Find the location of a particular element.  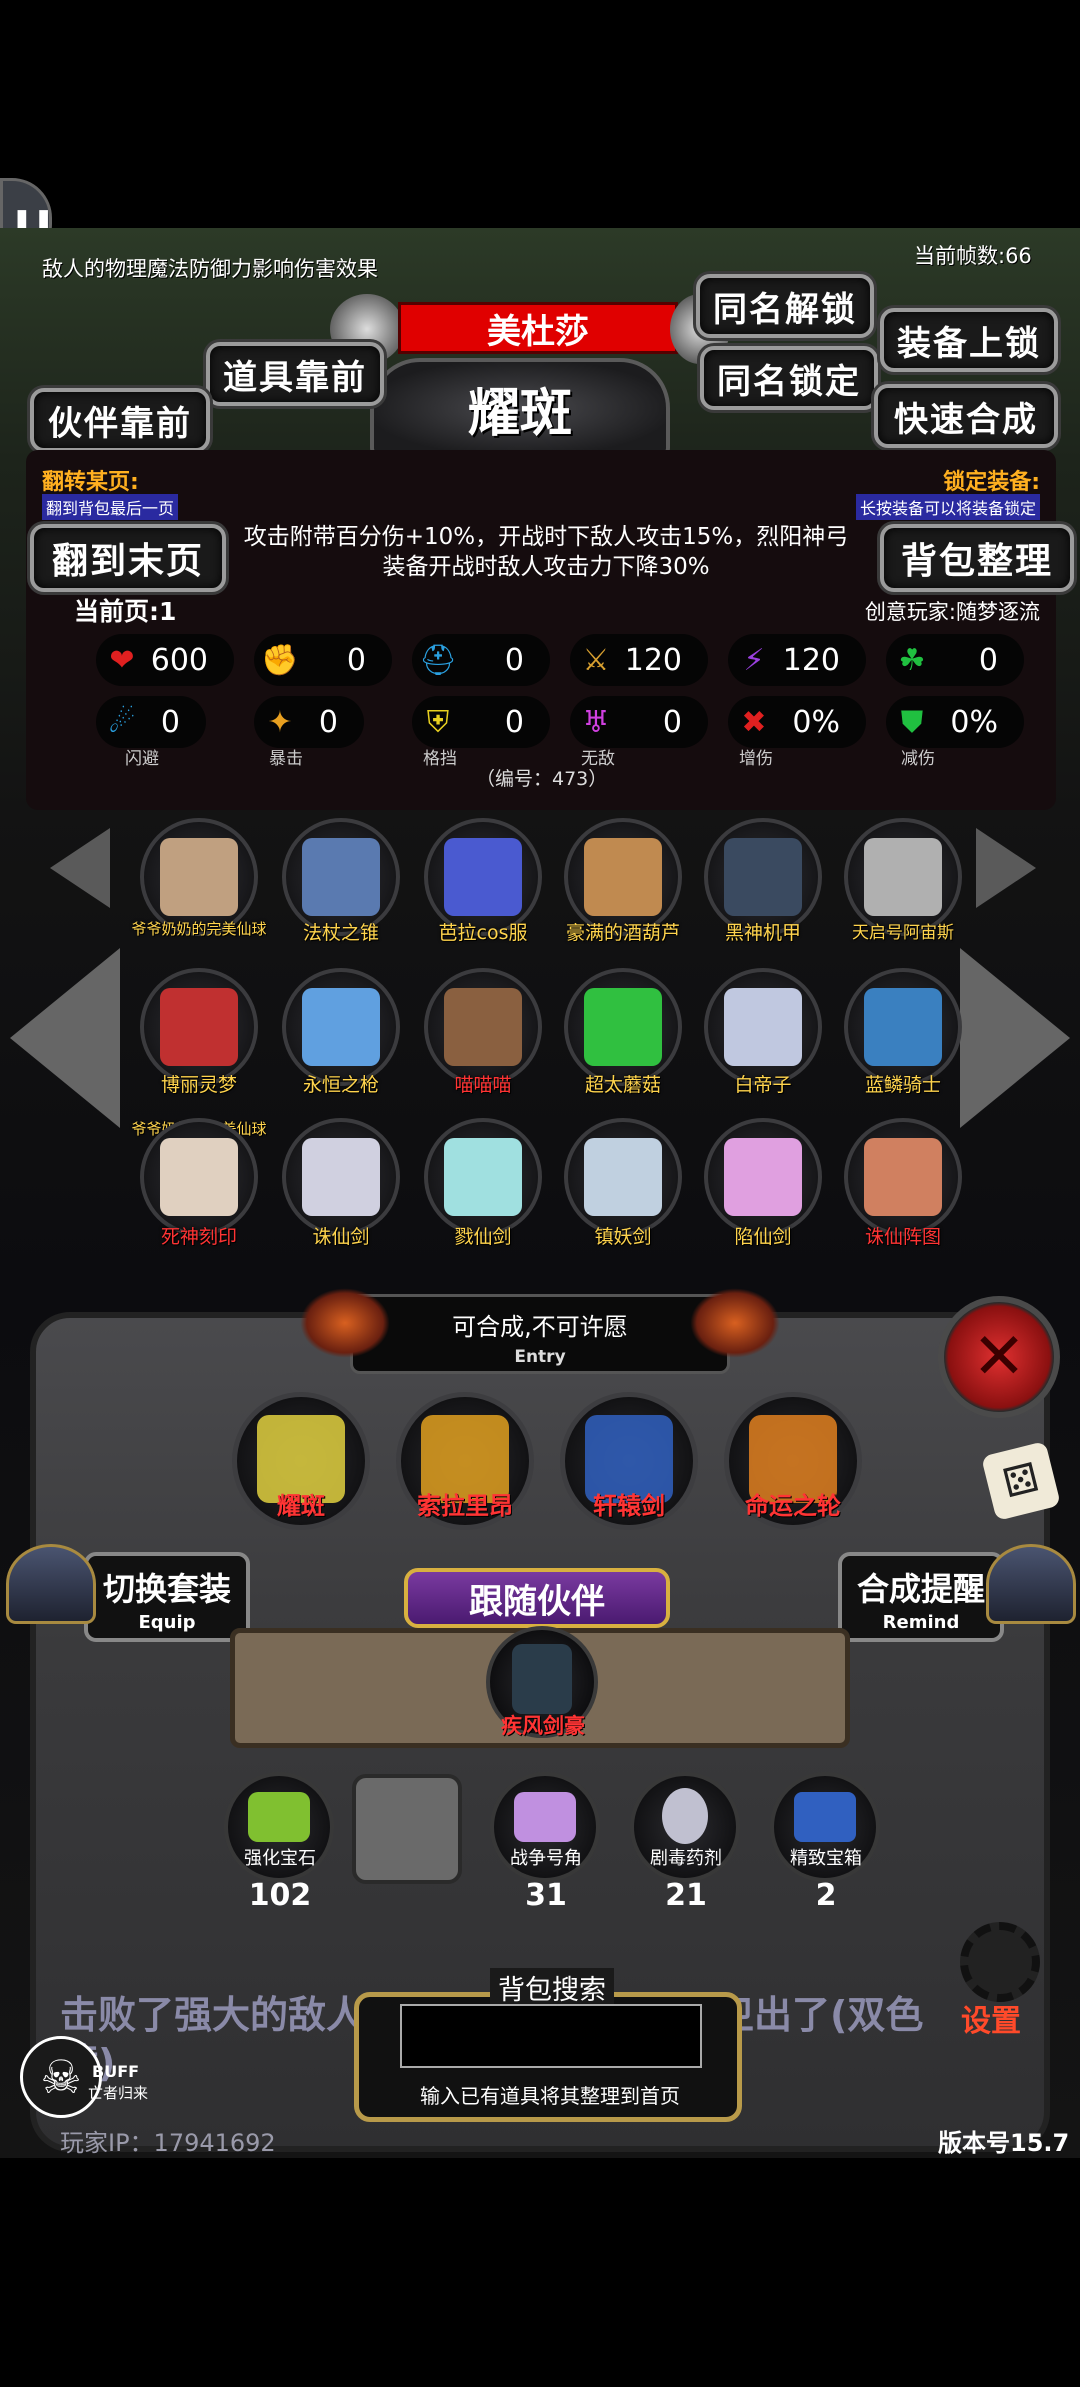

equip-name: 耀斑 is located at coordinates (301, 1506).